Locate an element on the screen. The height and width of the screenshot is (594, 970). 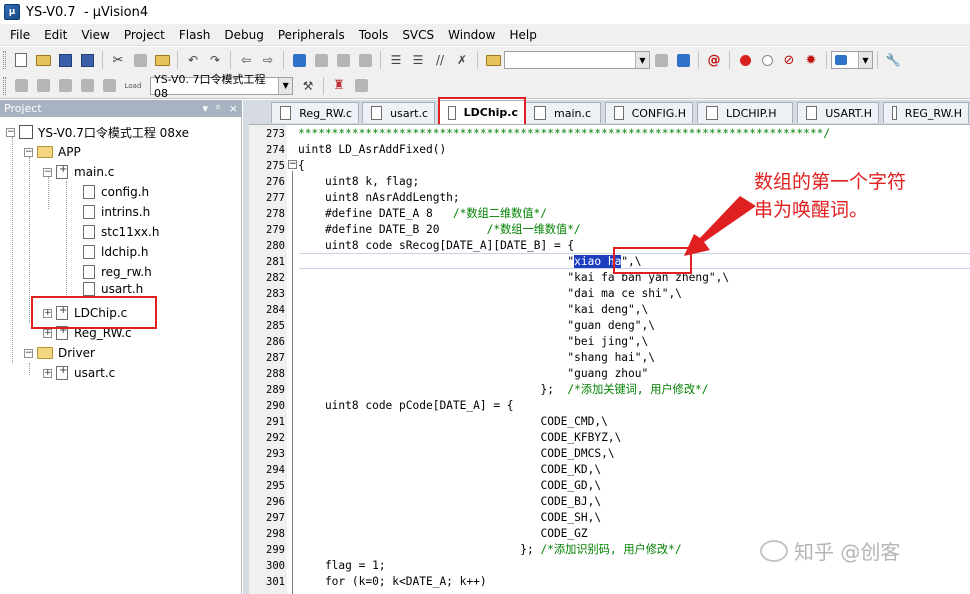
bookmark-toggle-button is located at coordinates (299, 60).